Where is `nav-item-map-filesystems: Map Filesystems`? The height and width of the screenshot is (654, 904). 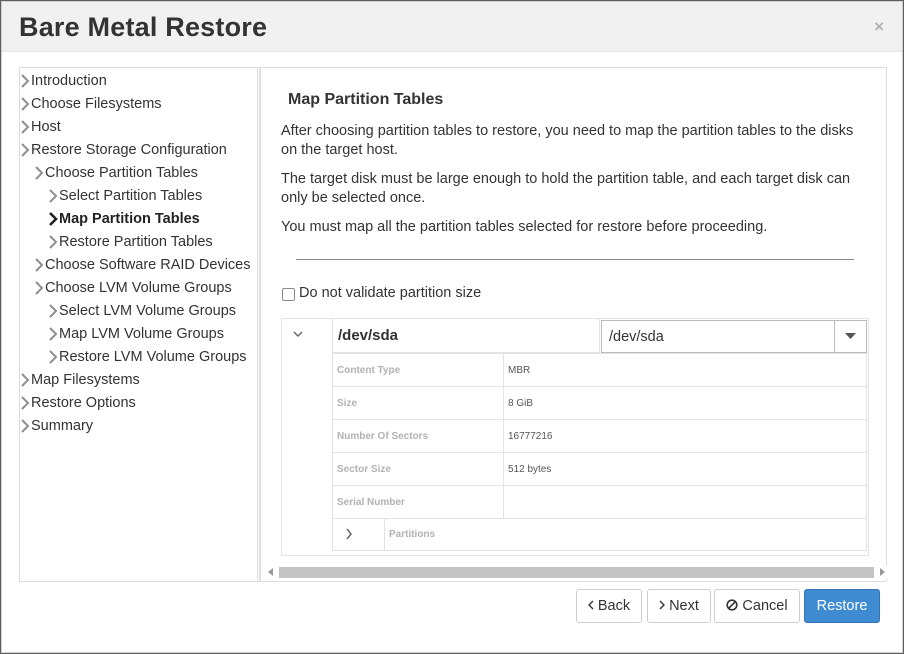
nav-item-map-filesystems: Map Filesystems is located at coordinates (138, 381).